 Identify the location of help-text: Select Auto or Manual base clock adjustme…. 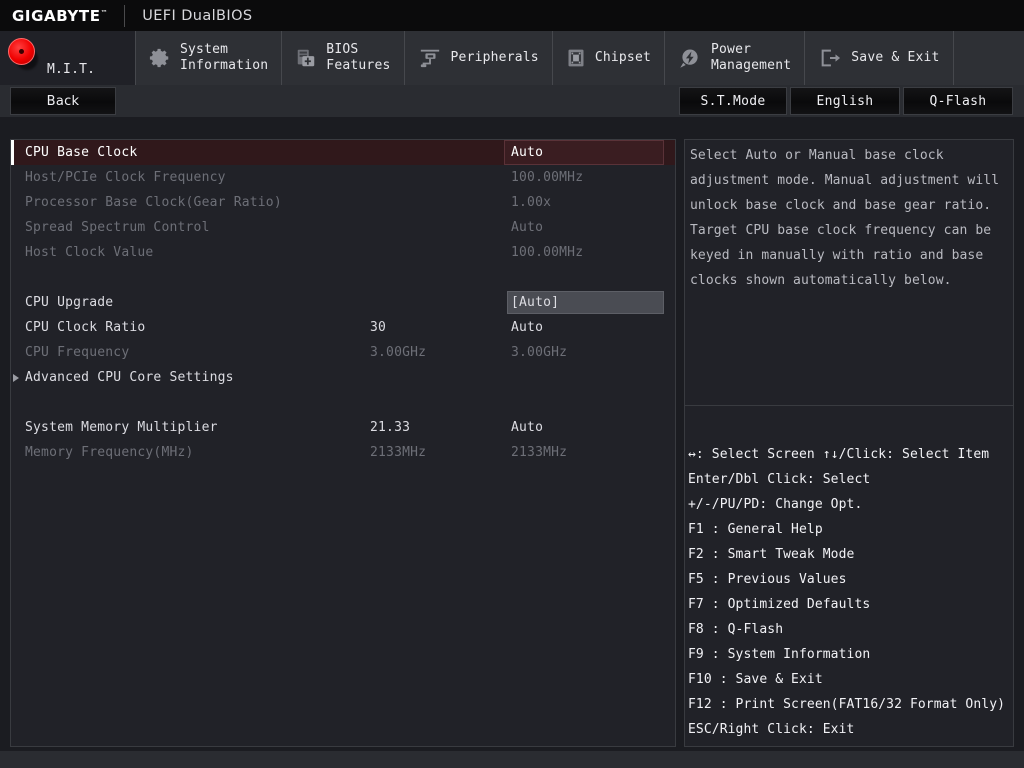
(850, 218).